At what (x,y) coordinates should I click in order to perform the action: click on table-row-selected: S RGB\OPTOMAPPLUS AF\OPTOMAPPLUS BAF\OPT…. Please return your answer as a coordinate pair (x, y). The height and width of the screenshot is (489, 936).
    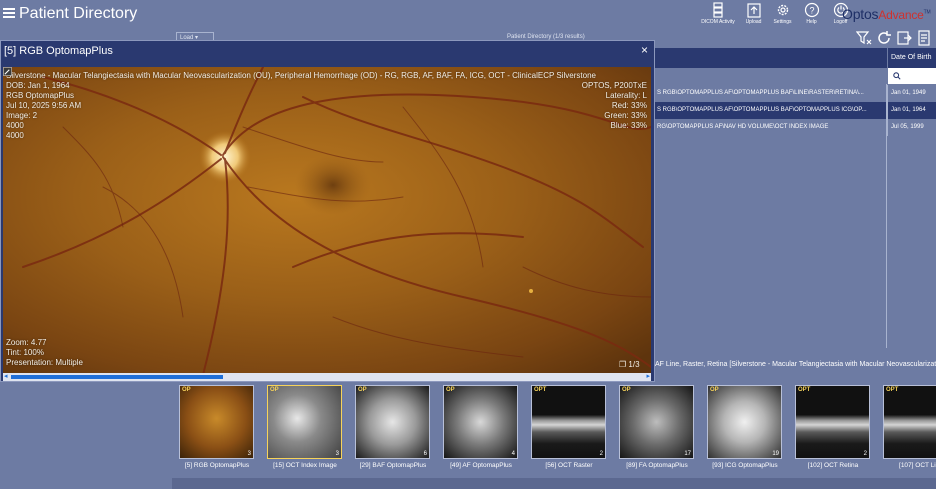
    Looking at the image, I should click on (795, 110).